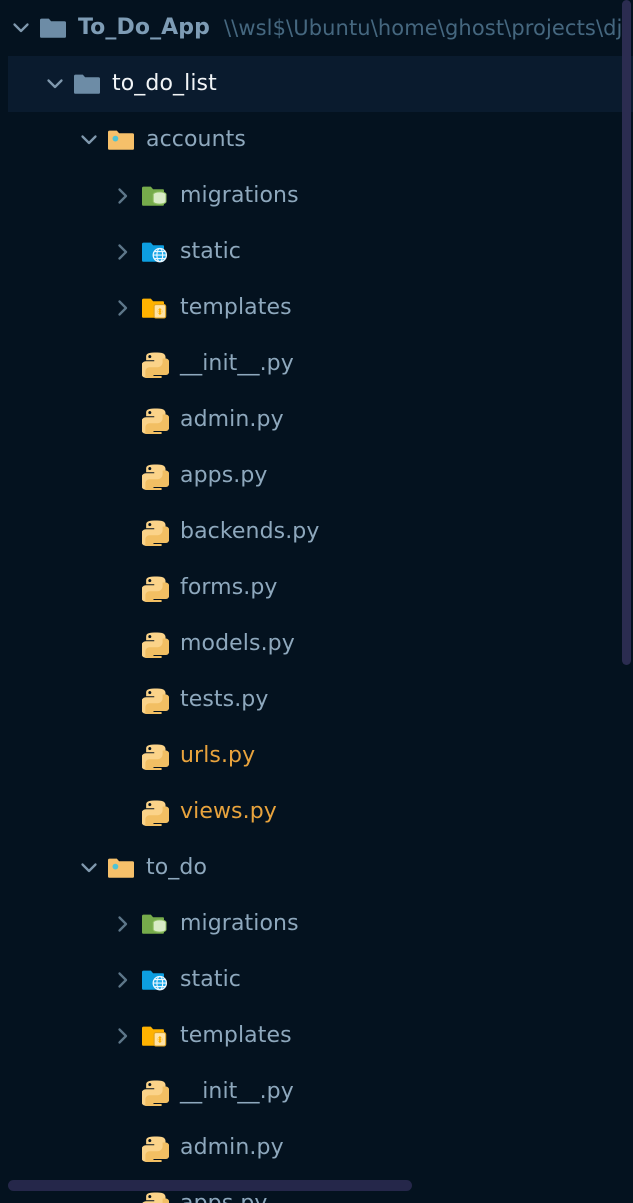 This screenshot has height=1203, width=633. What do you see at coordinates (177, 867) in the screenshot?
I see `tree-row-label: to_do` at bounding box center [177, 867].